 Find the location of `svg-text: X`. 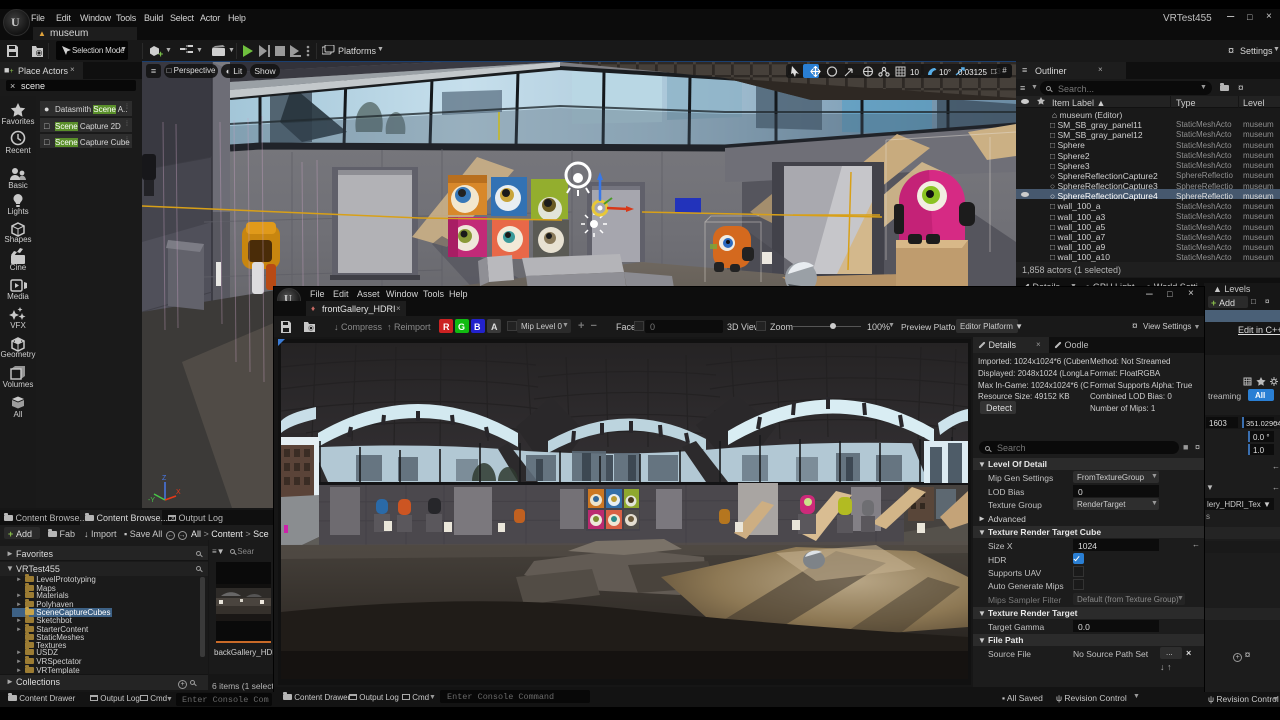

svg-text: X is located at coordinates (178, 492).